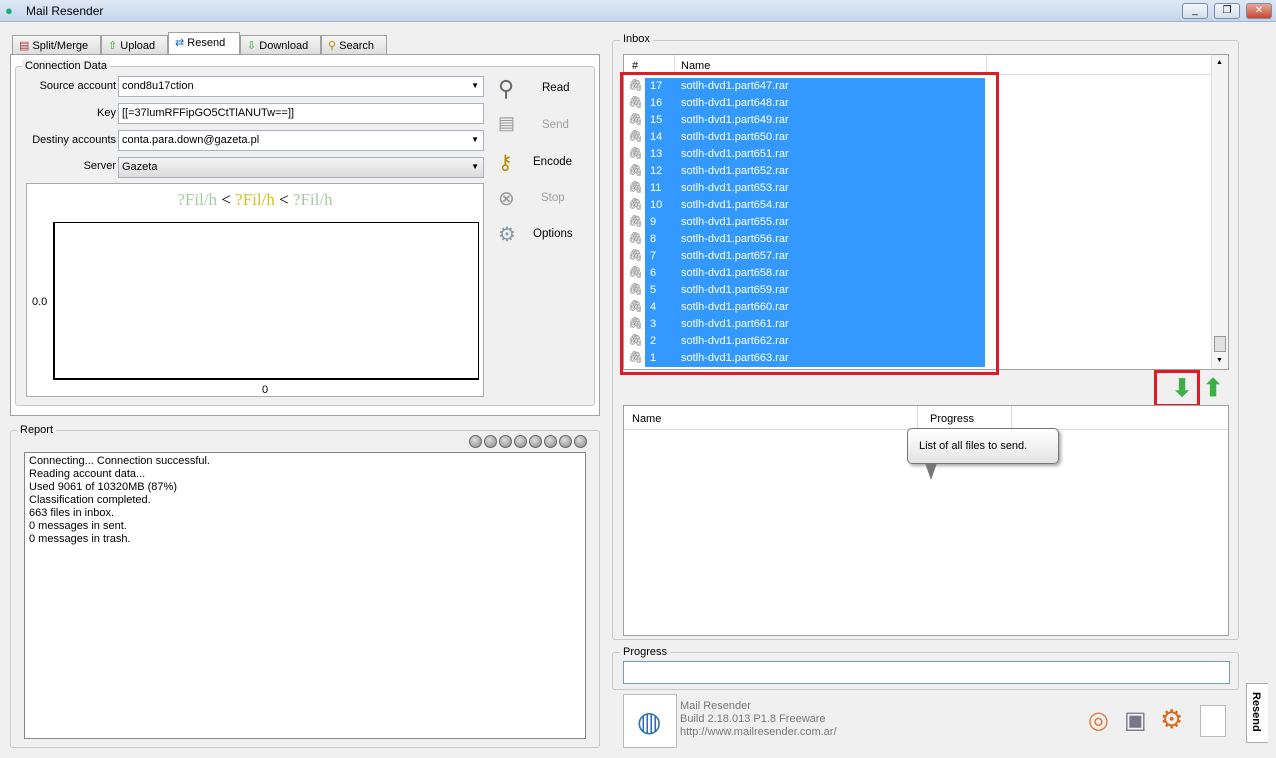  I want to click on split-merge-icon: ▤, so click(24, 46).